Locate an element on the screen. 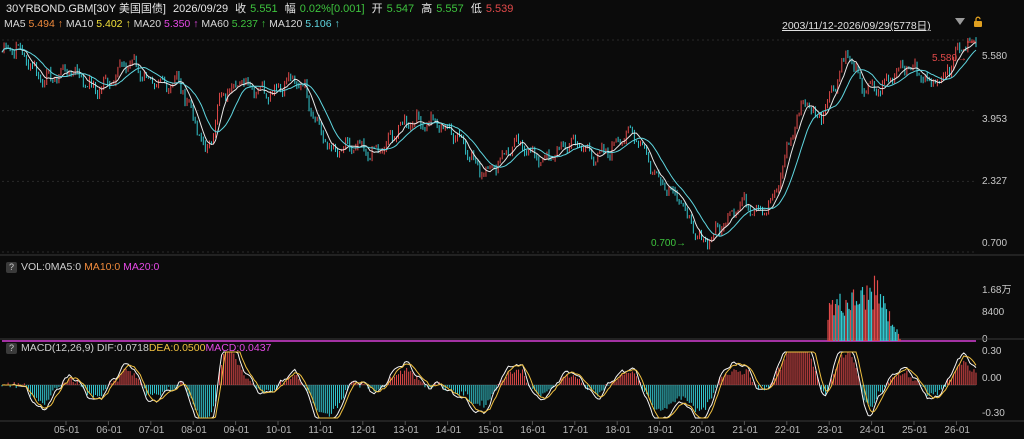  macd-pane is located at coordinates (489, 385).